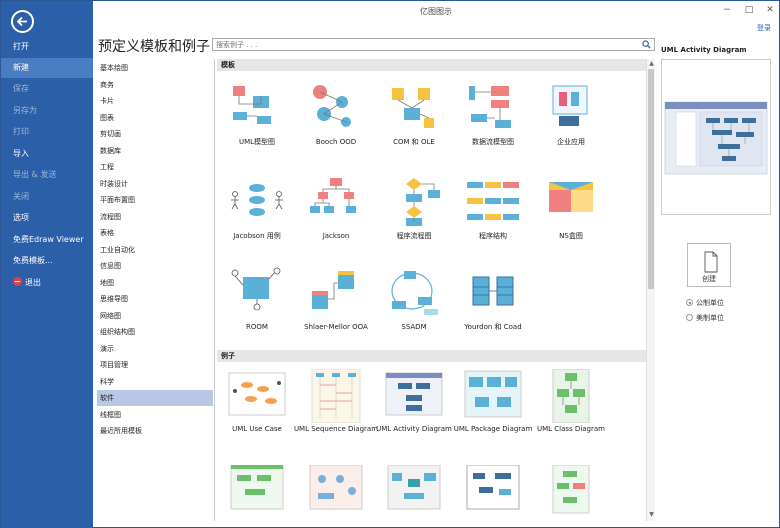  Describe the element at coordinates (155, 167) in the screenshot. I see `category-item: 工程` at that location.